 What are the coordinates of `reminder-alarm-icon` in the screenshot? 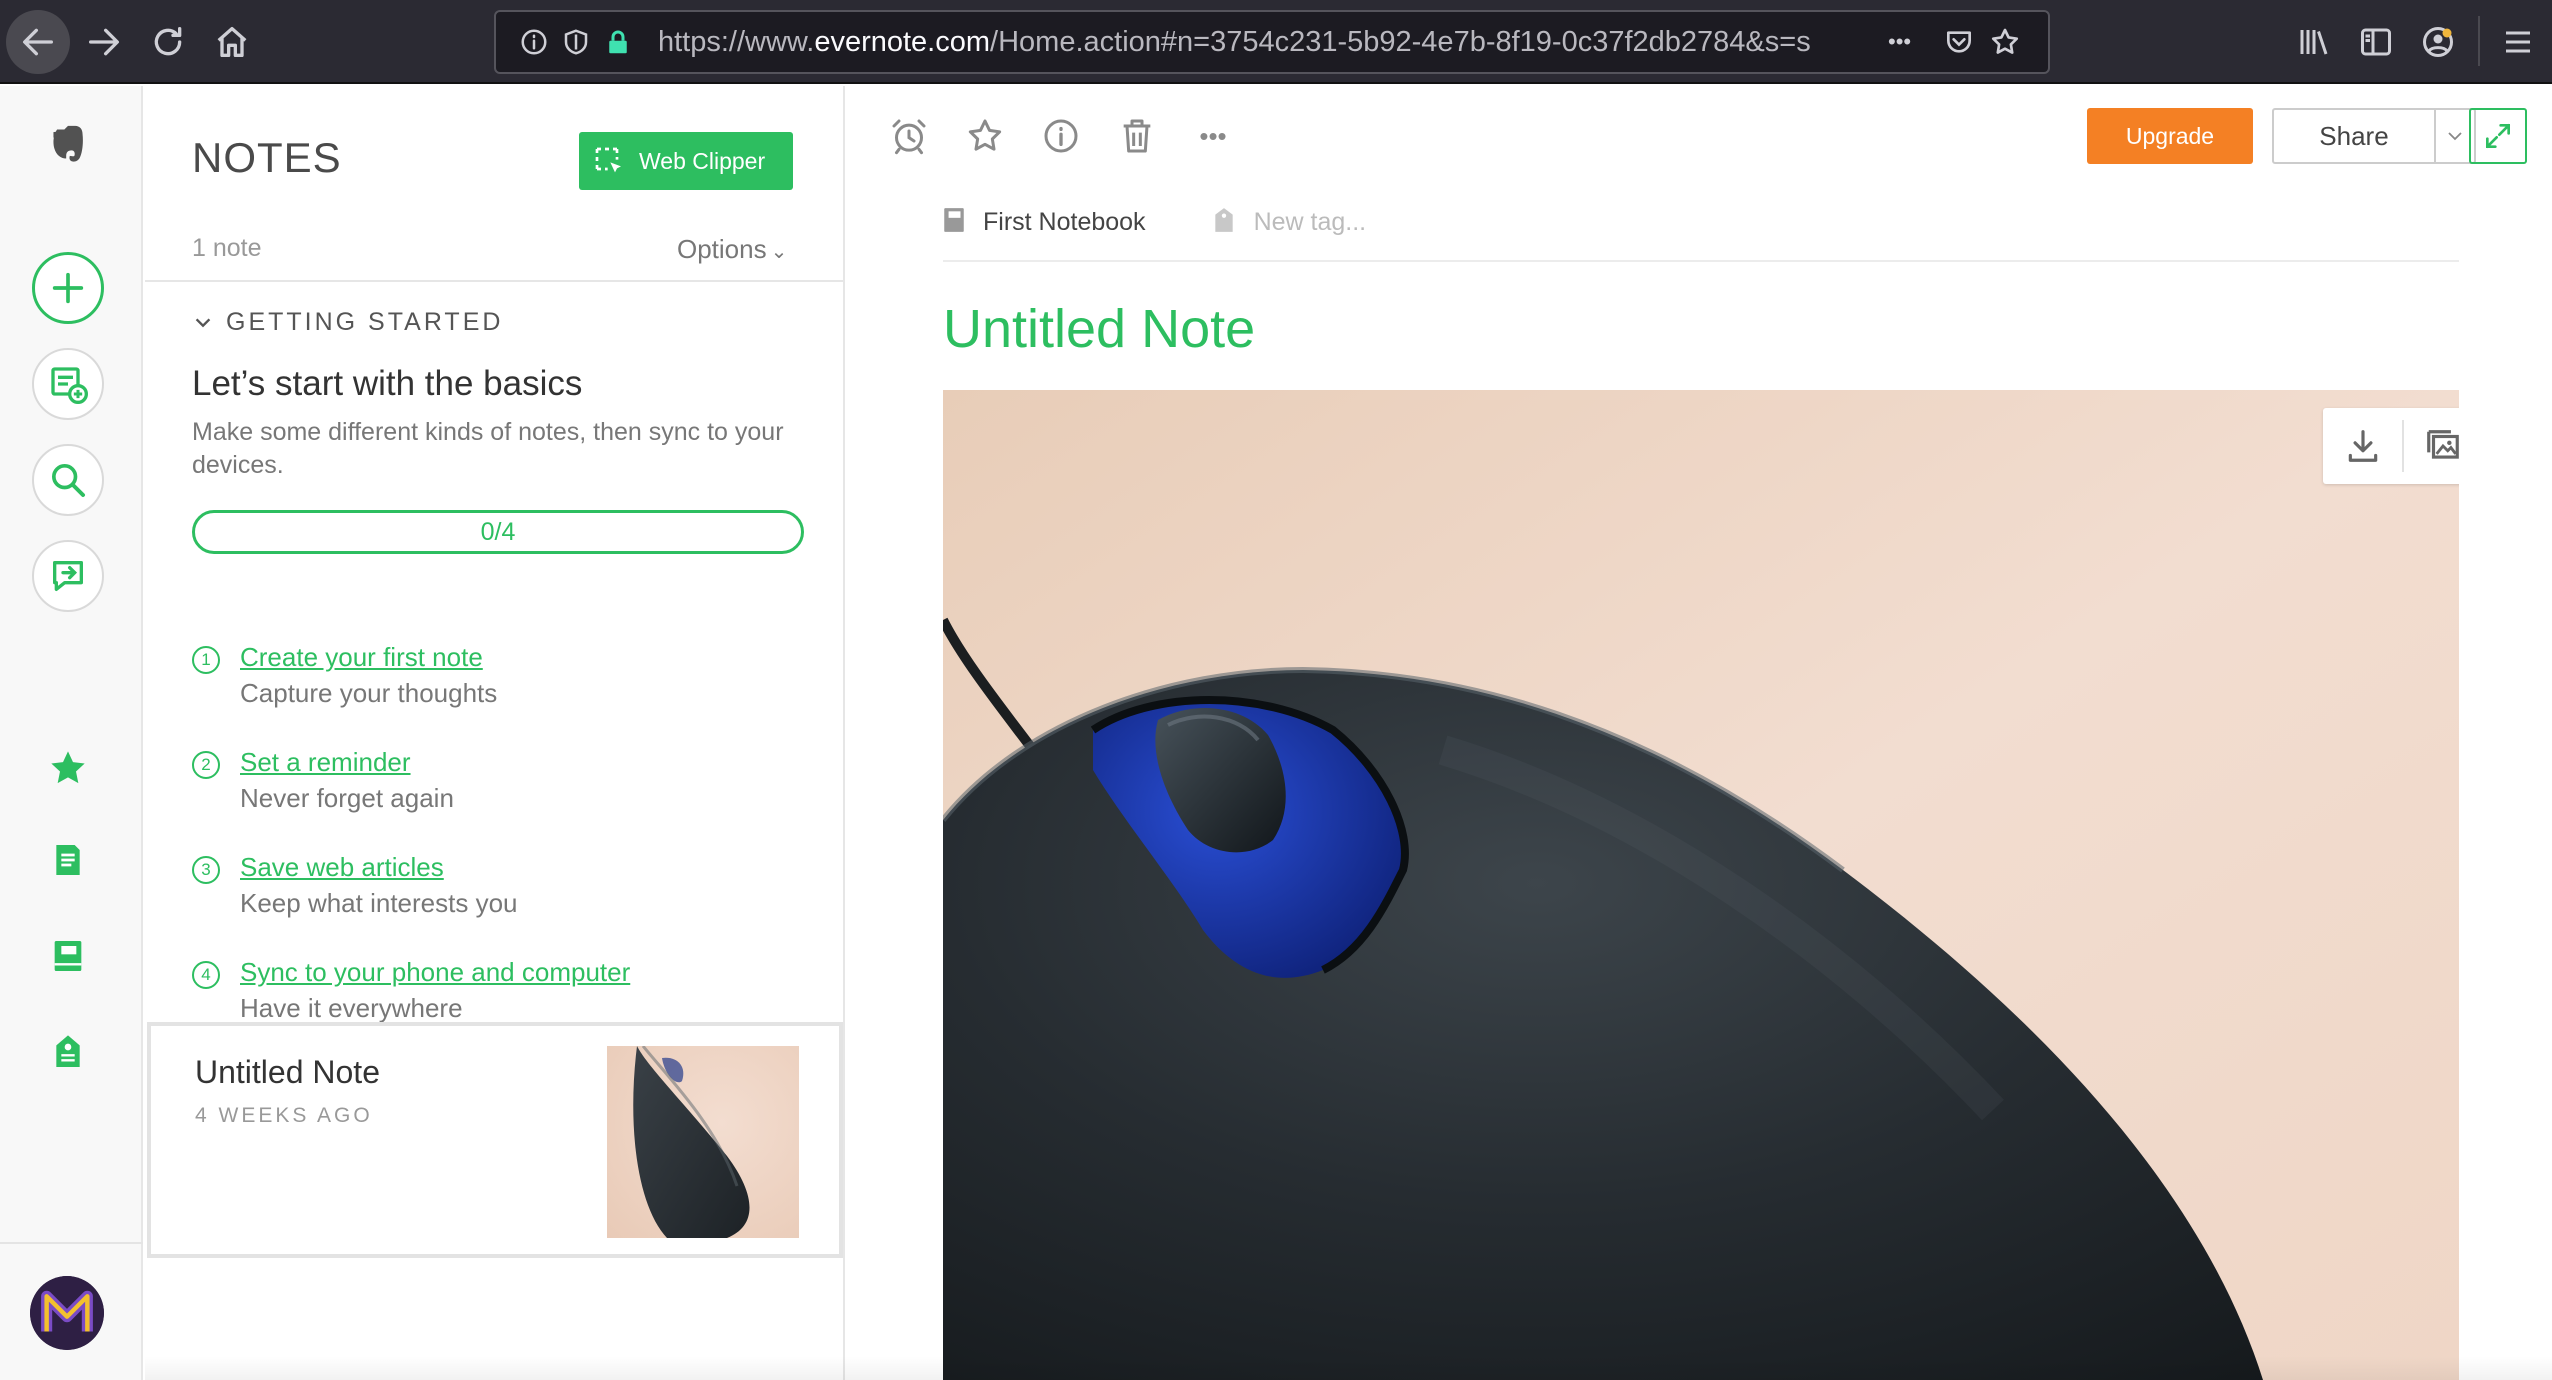 It's located at (909, 137).